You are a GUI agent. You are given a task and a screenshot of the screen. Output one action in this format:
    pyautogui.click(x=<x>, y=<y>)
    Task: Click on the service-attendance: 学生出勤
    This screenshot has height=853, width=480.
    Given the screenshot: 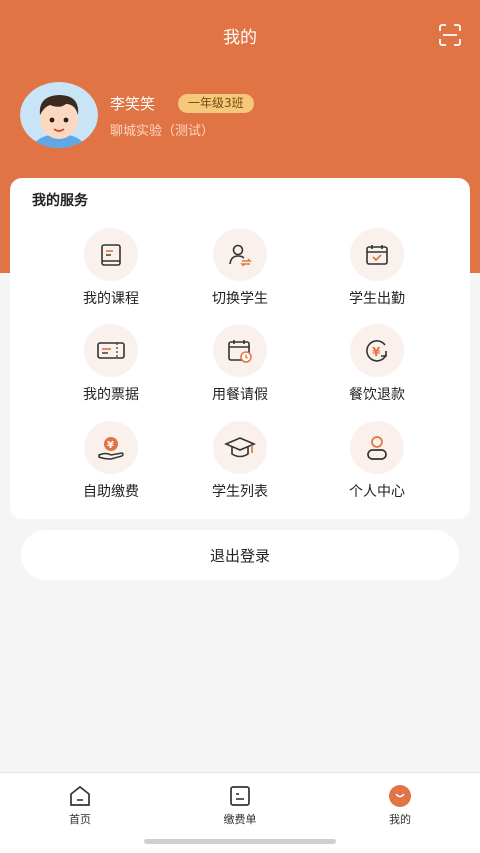 What is the action you would take?
    pyautogui.click(x=377, y=268)
    